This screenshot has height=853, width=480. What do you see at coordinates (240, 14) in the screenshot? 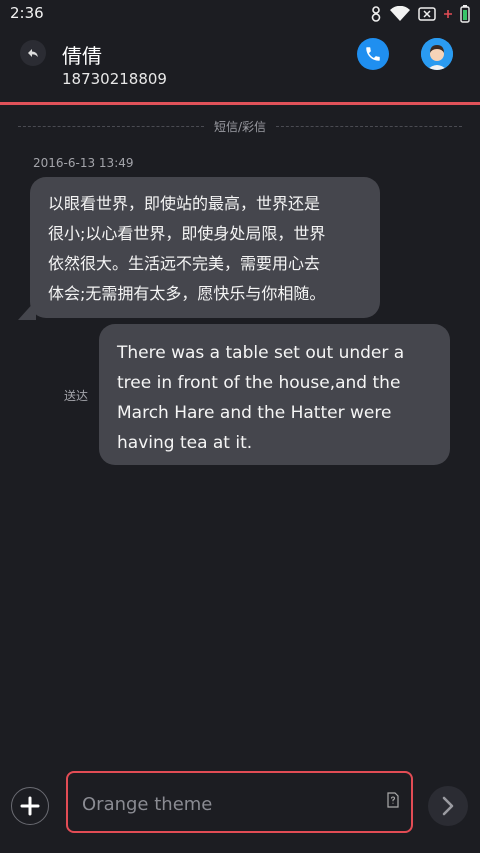
I see `status-bar: 2:36` at bounding box center [240, 14].